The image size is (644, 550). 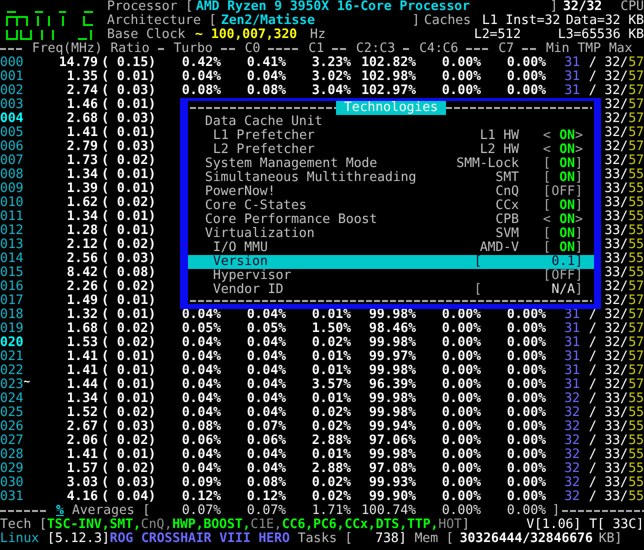 What do you see at coordinates (125, 525) in the screenshot?
I see `tech-feature-label: SMT,` at bounding box center [125, 525].